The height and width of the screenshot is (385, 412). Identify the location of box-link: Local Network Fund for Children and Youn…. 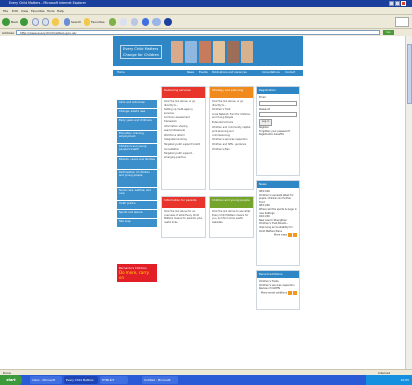
(231, 116).